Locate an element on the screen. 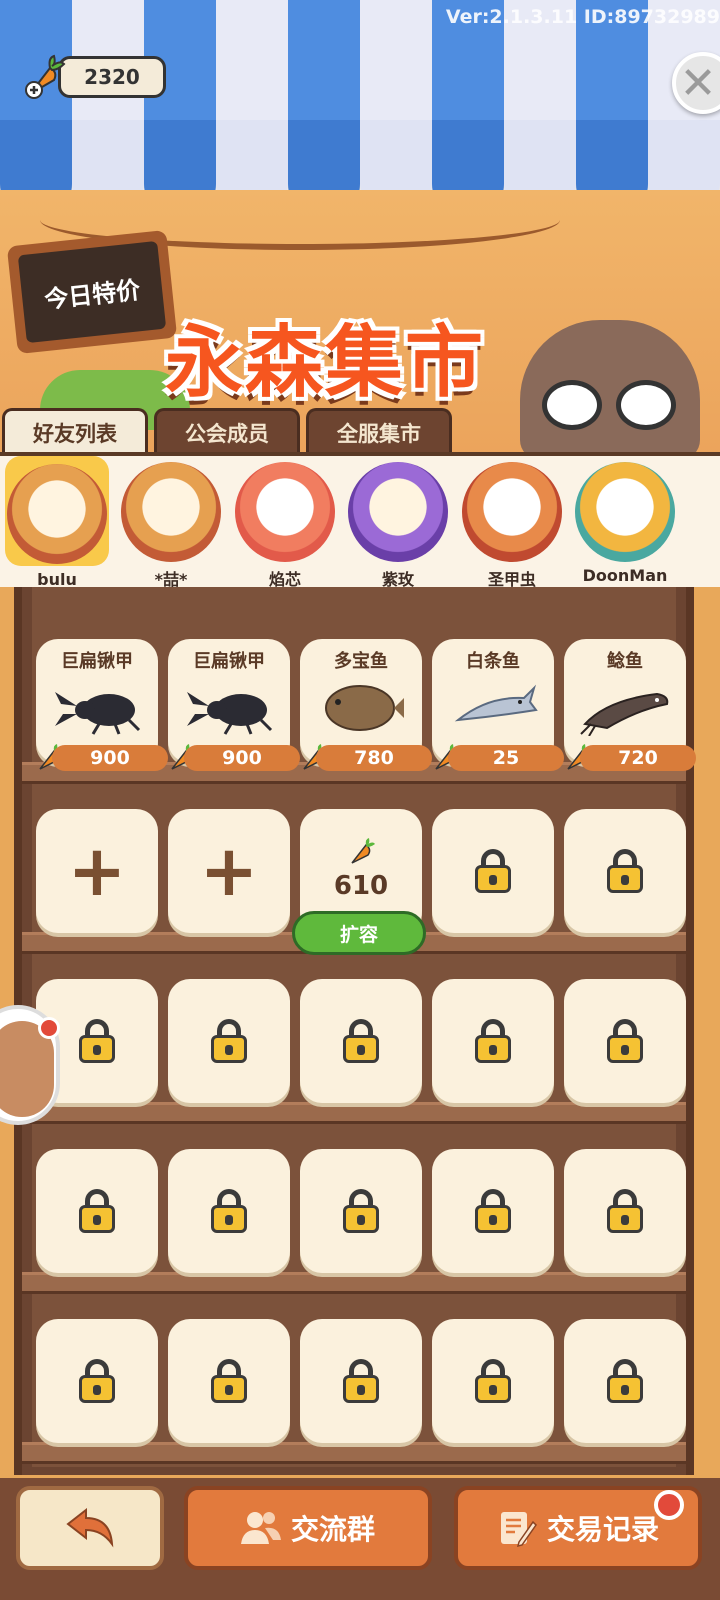  chat-group-label: 交流群 is located at coordinates (332, 1529).